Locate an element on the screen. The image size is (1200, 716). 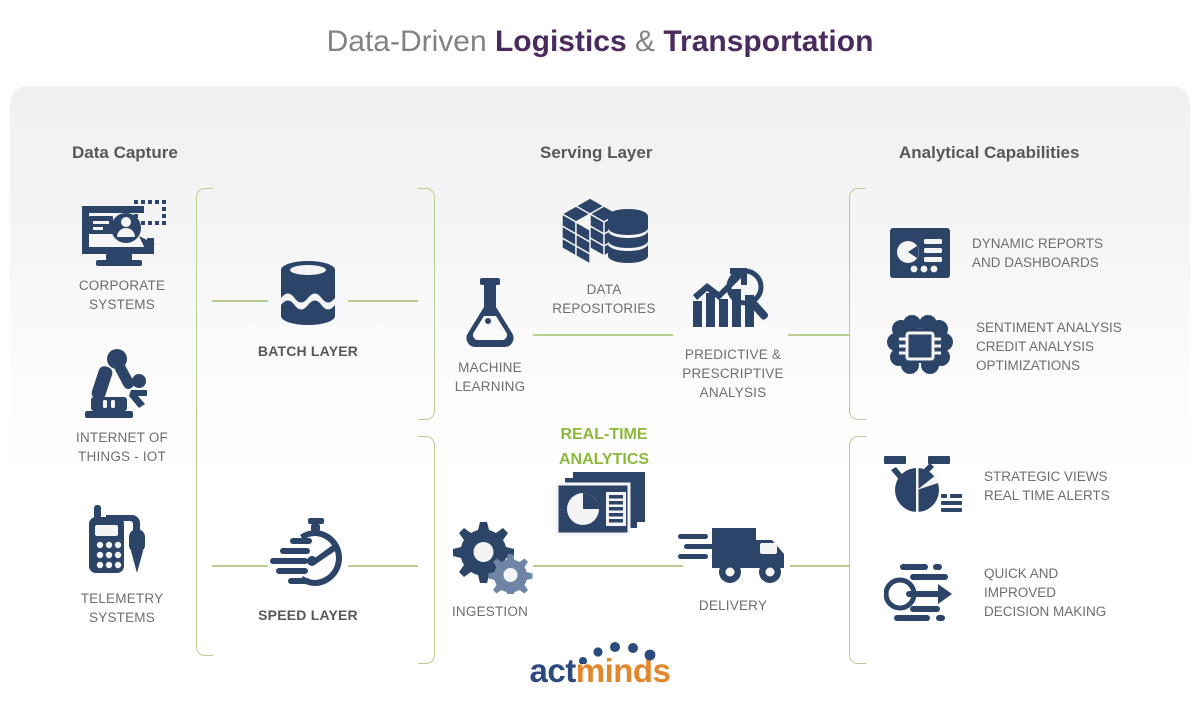
realtime-analytics-label: REAL-TIME ANALYTICS is located at coordinates (604, 447).